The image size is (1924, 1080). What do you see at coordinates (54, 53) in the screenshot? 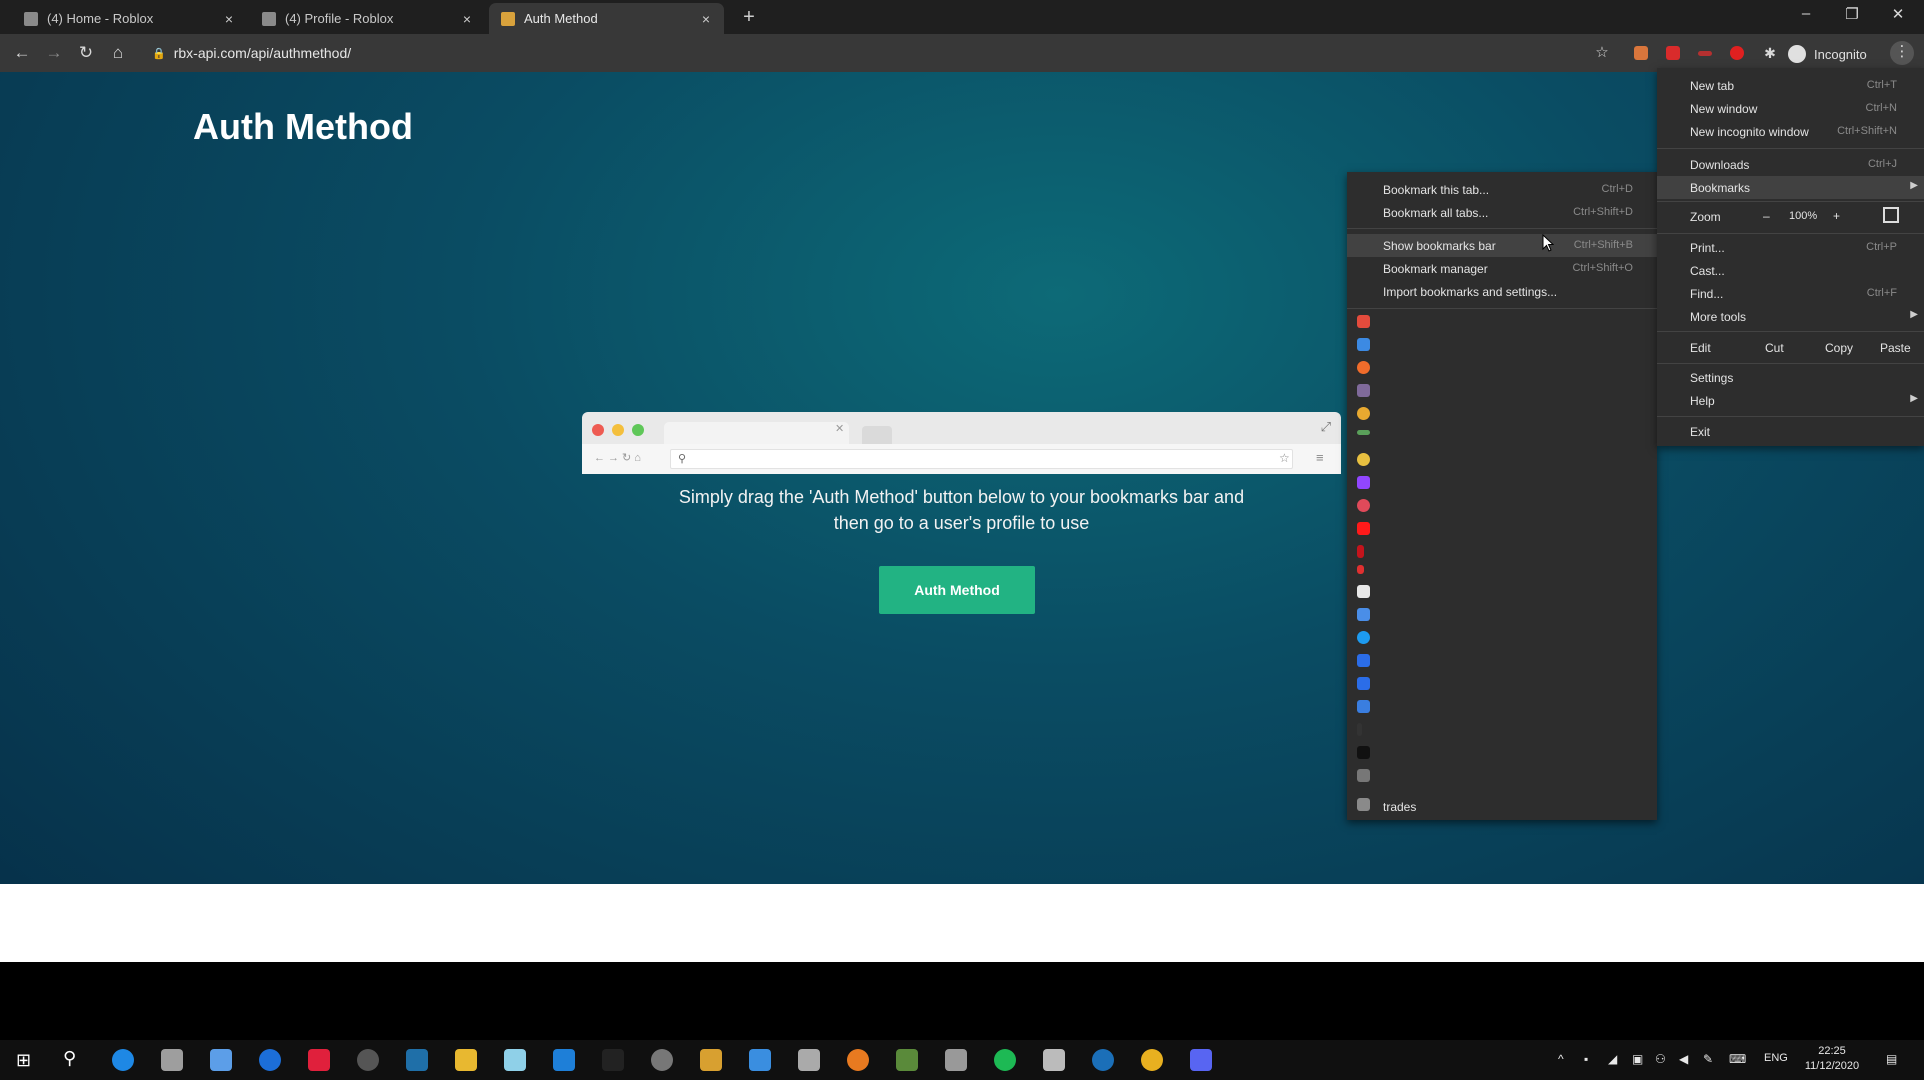
I see `forward-icon: →` at bounding box center [54, 53].